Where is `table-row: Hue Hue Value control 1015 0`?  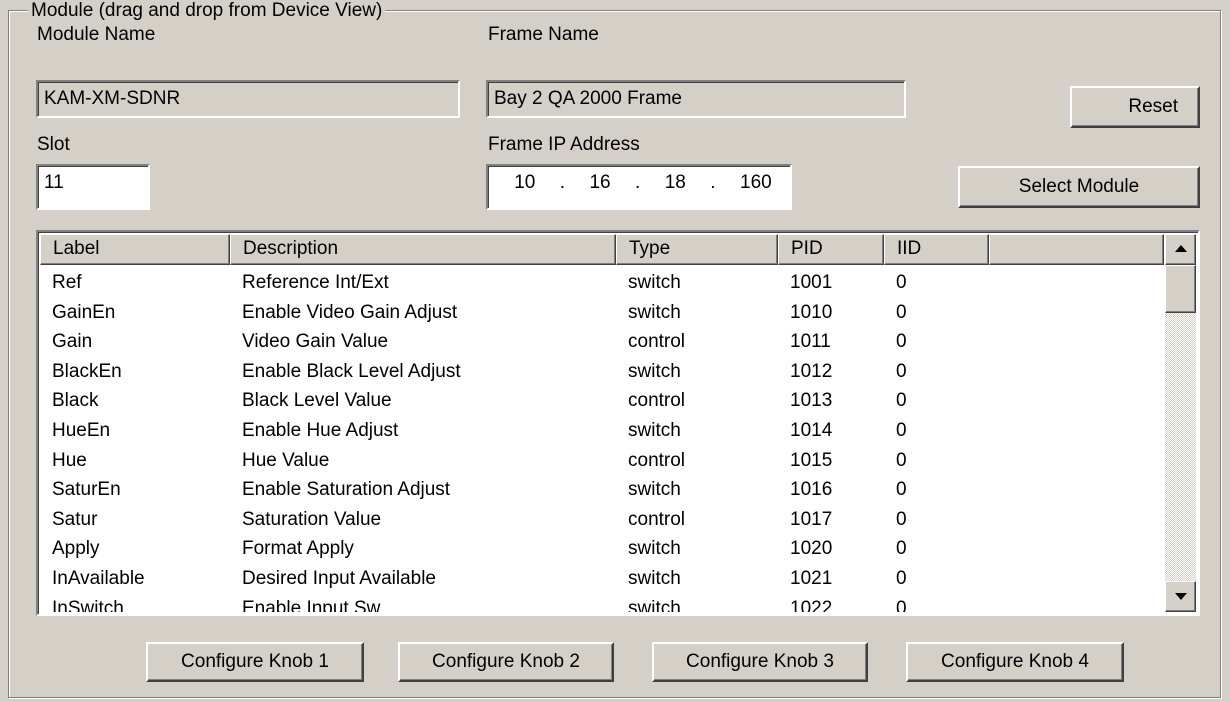
table-row: Hue Hue Value control 1015 0 is located at coordinates (602, 461).